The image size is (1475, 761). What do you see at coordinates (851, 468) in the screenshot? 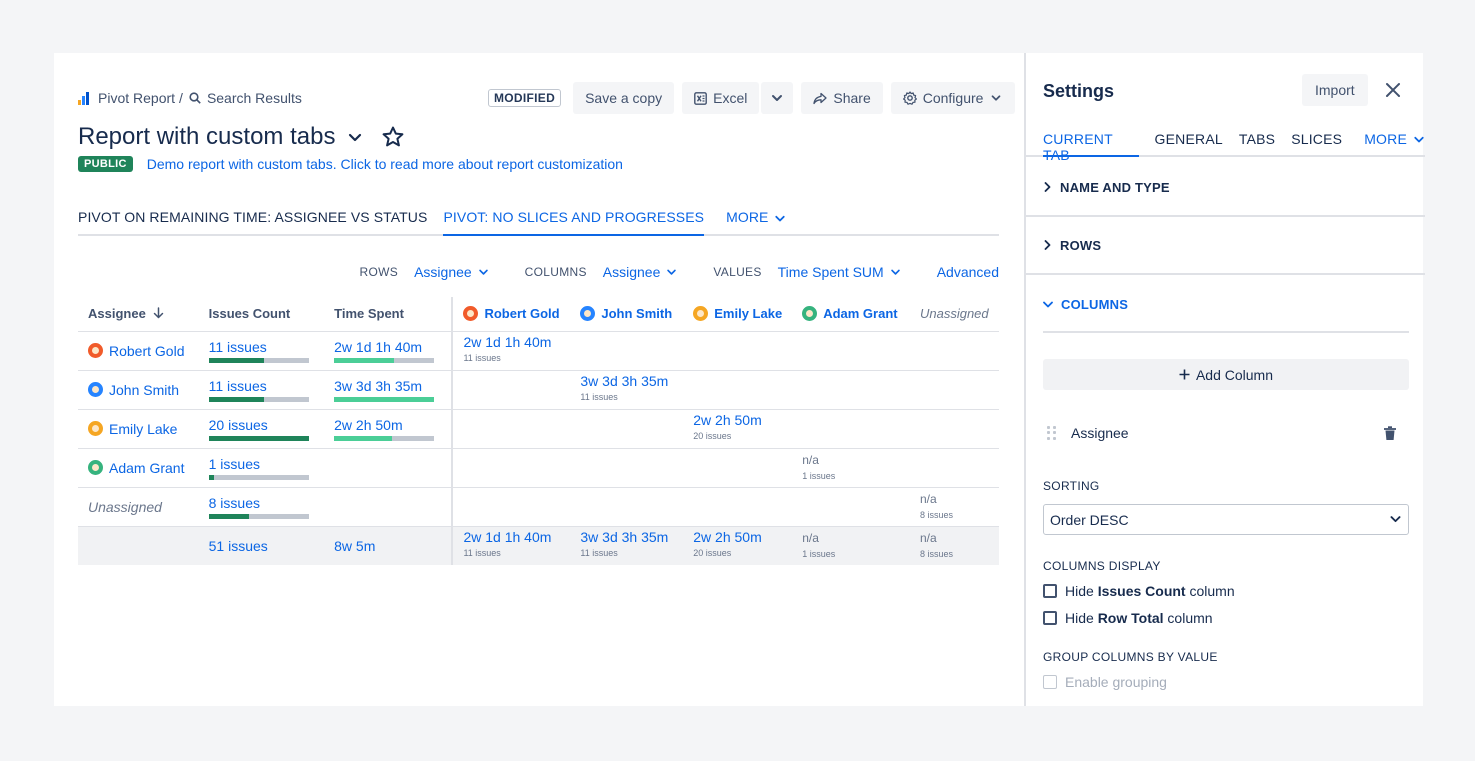
I see `value-cell: n/a 1 issues` at bounding box center [851, 468].